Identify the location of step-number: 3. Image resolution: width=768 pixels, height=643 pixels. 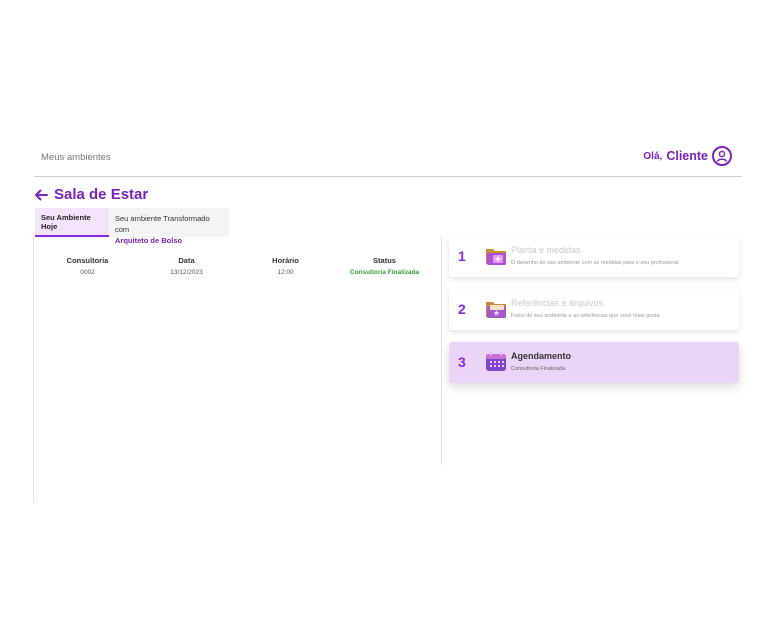
(462, 362).